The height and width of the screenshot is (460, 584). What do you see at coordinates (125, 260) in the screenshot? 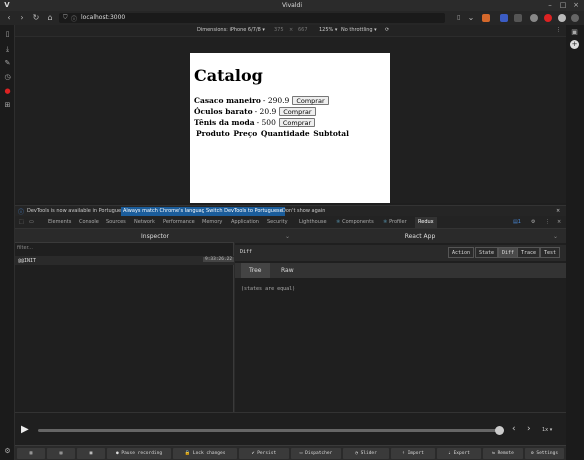
I see `action-list-item: @@INIT 9:33:26.22` at bounding box center [125, 260].